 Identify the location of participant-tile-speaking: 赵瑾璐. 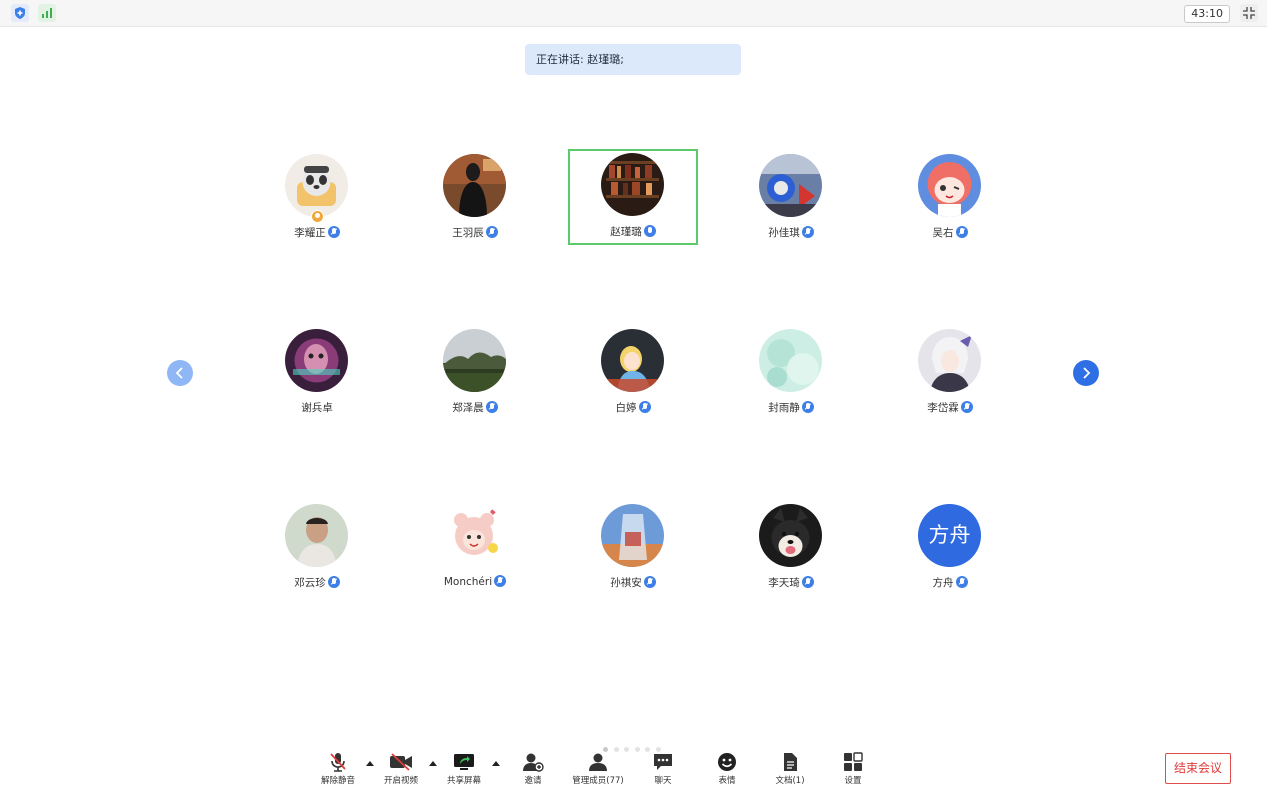
(633, 197).